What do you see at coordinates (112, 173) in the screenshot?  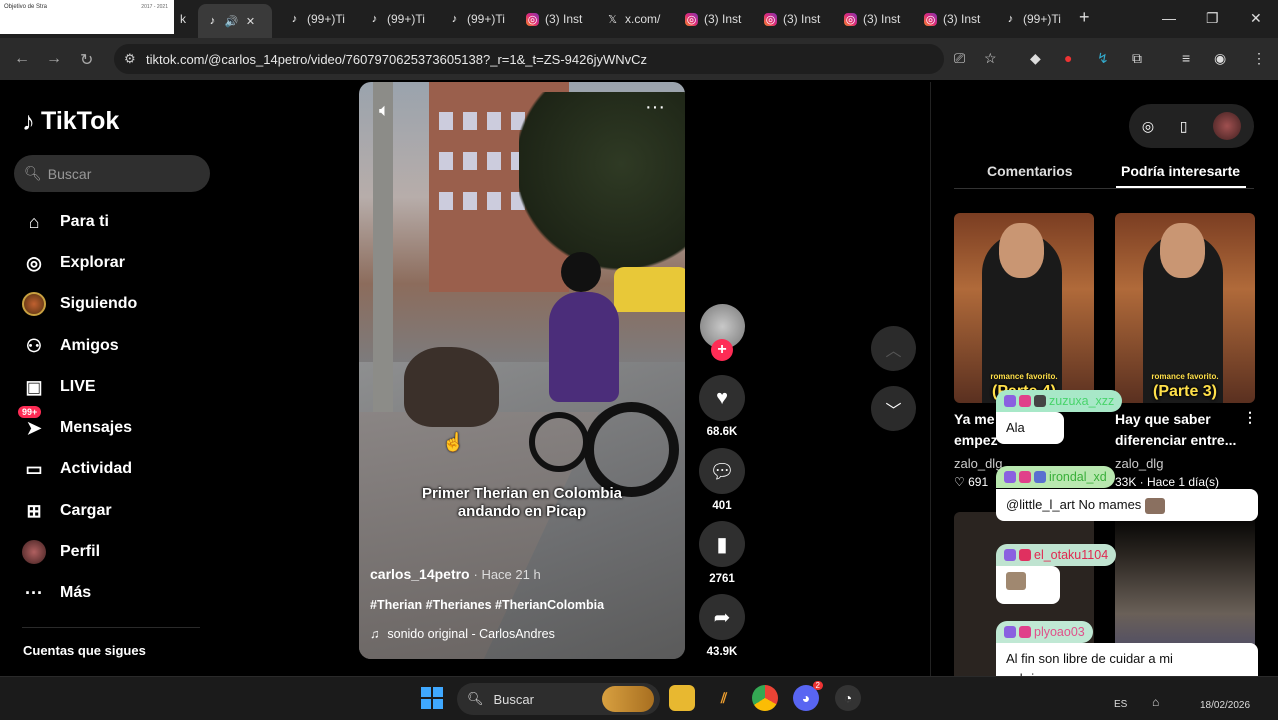 I see `search-input: 🔍︎ Buscar` at bounding box center [112, 173].